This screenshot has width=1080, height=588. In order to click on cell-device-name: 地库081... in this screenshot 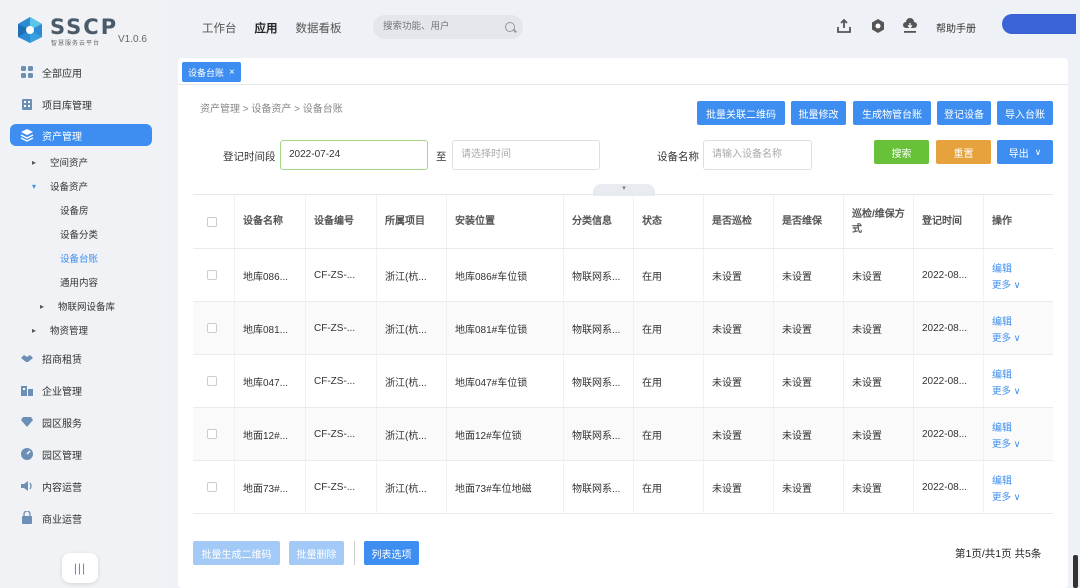, I will do `click(270, 328)`.